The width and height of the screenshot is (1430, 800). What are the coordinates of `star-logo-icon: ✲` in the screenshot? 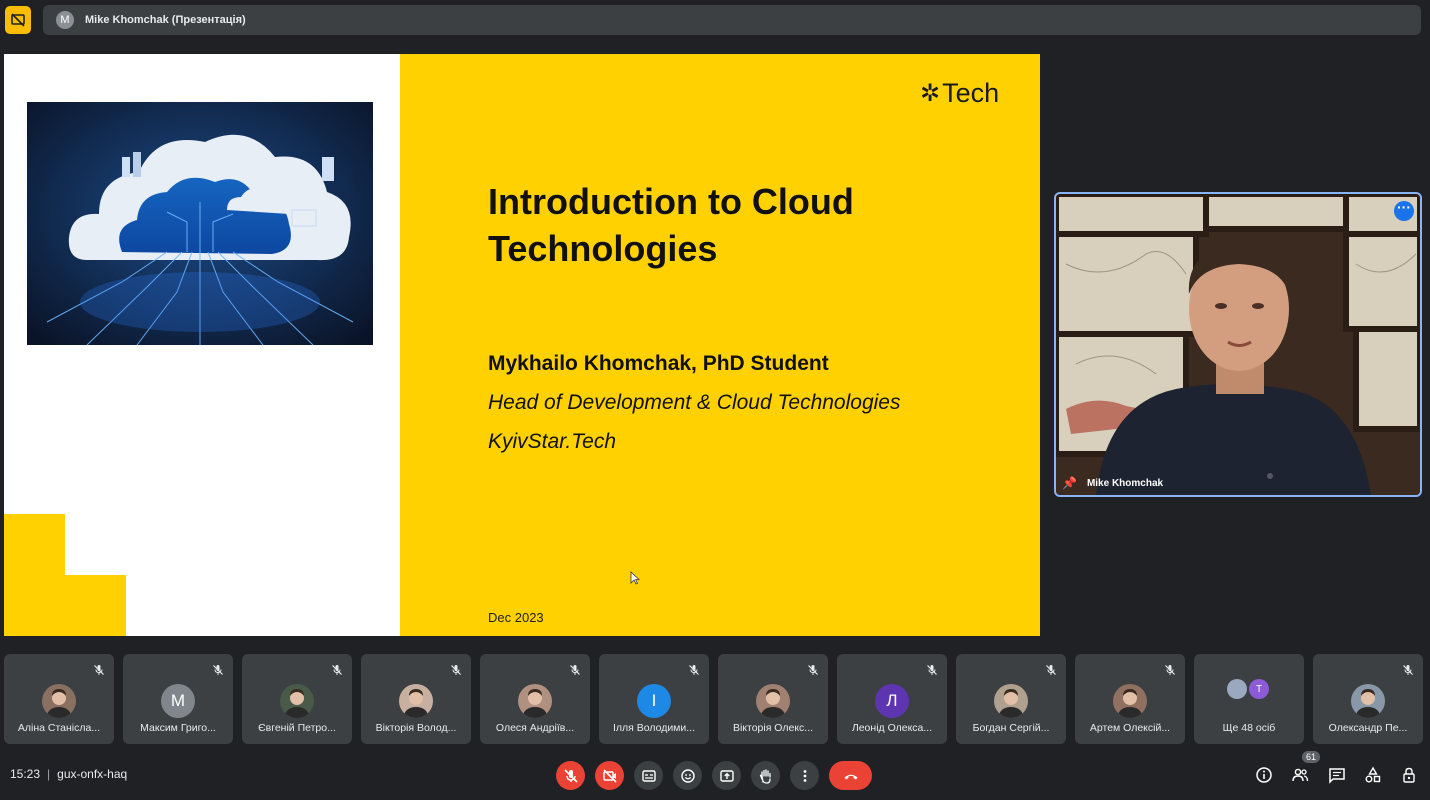 It's located at (930, 93).